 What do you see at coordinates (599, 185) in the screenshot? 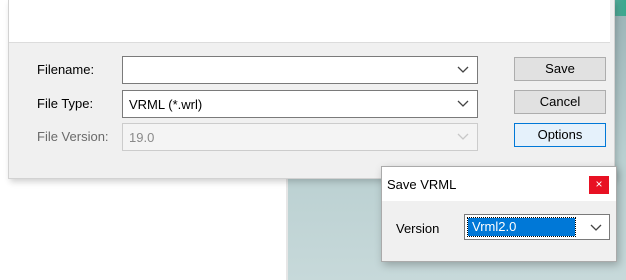
I see `close-icon: ×` at bounding box center [599, 185].